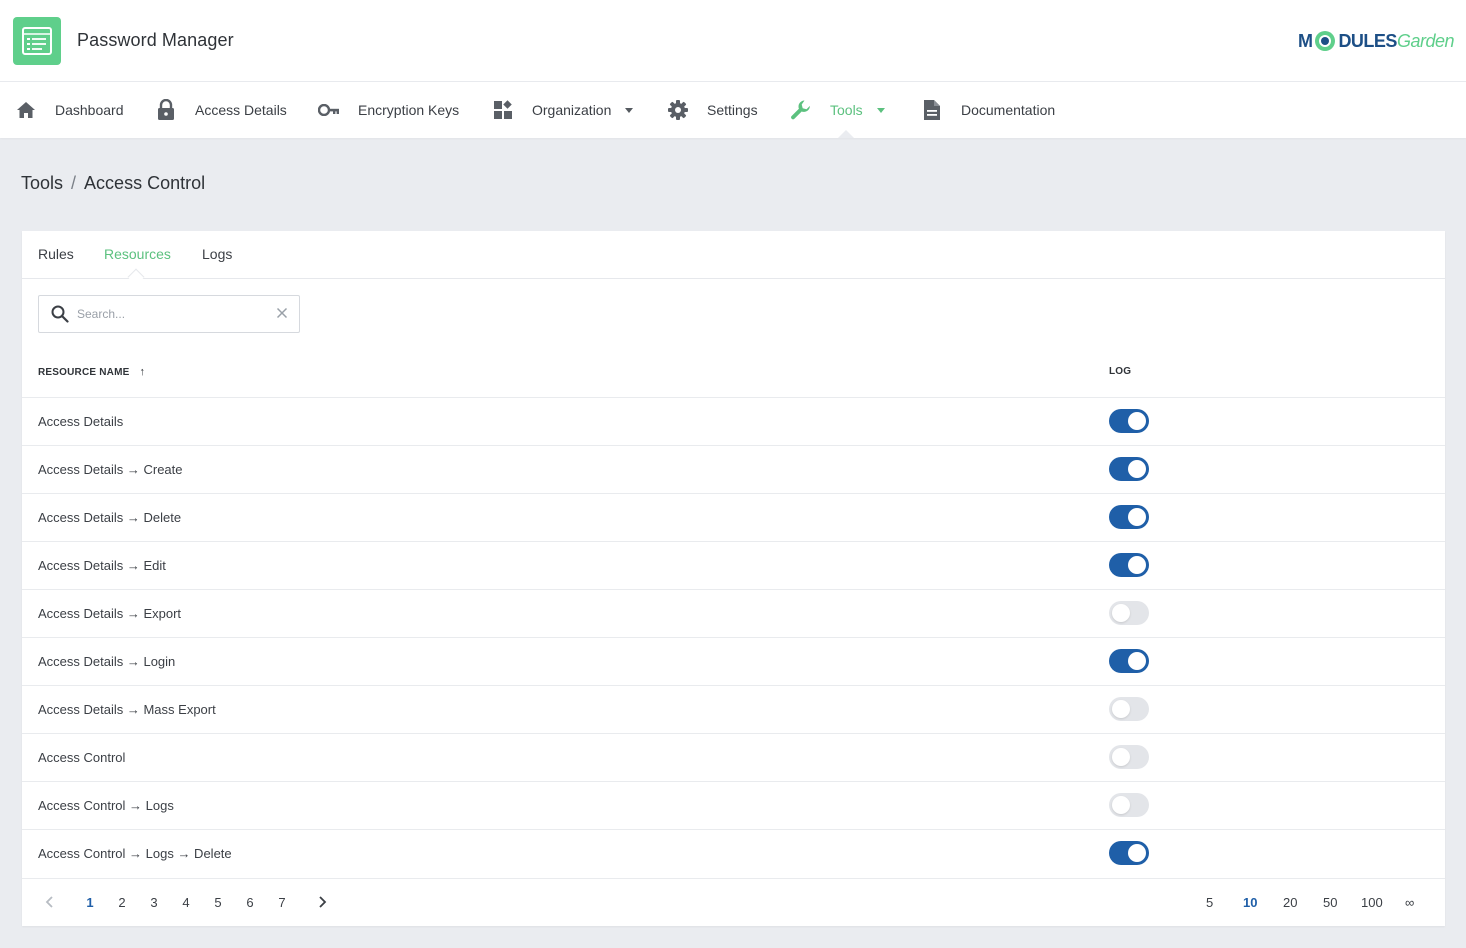  What do you see at coordinates (329, 110) in the screenshot?
I see `key-icon` at bounding box center [329, 110].